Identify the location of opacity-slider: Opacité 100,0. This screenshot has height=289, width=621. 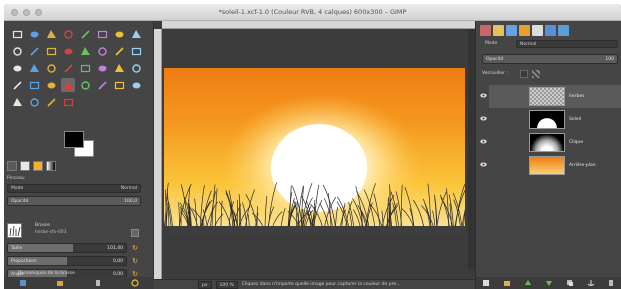
(74, 201).